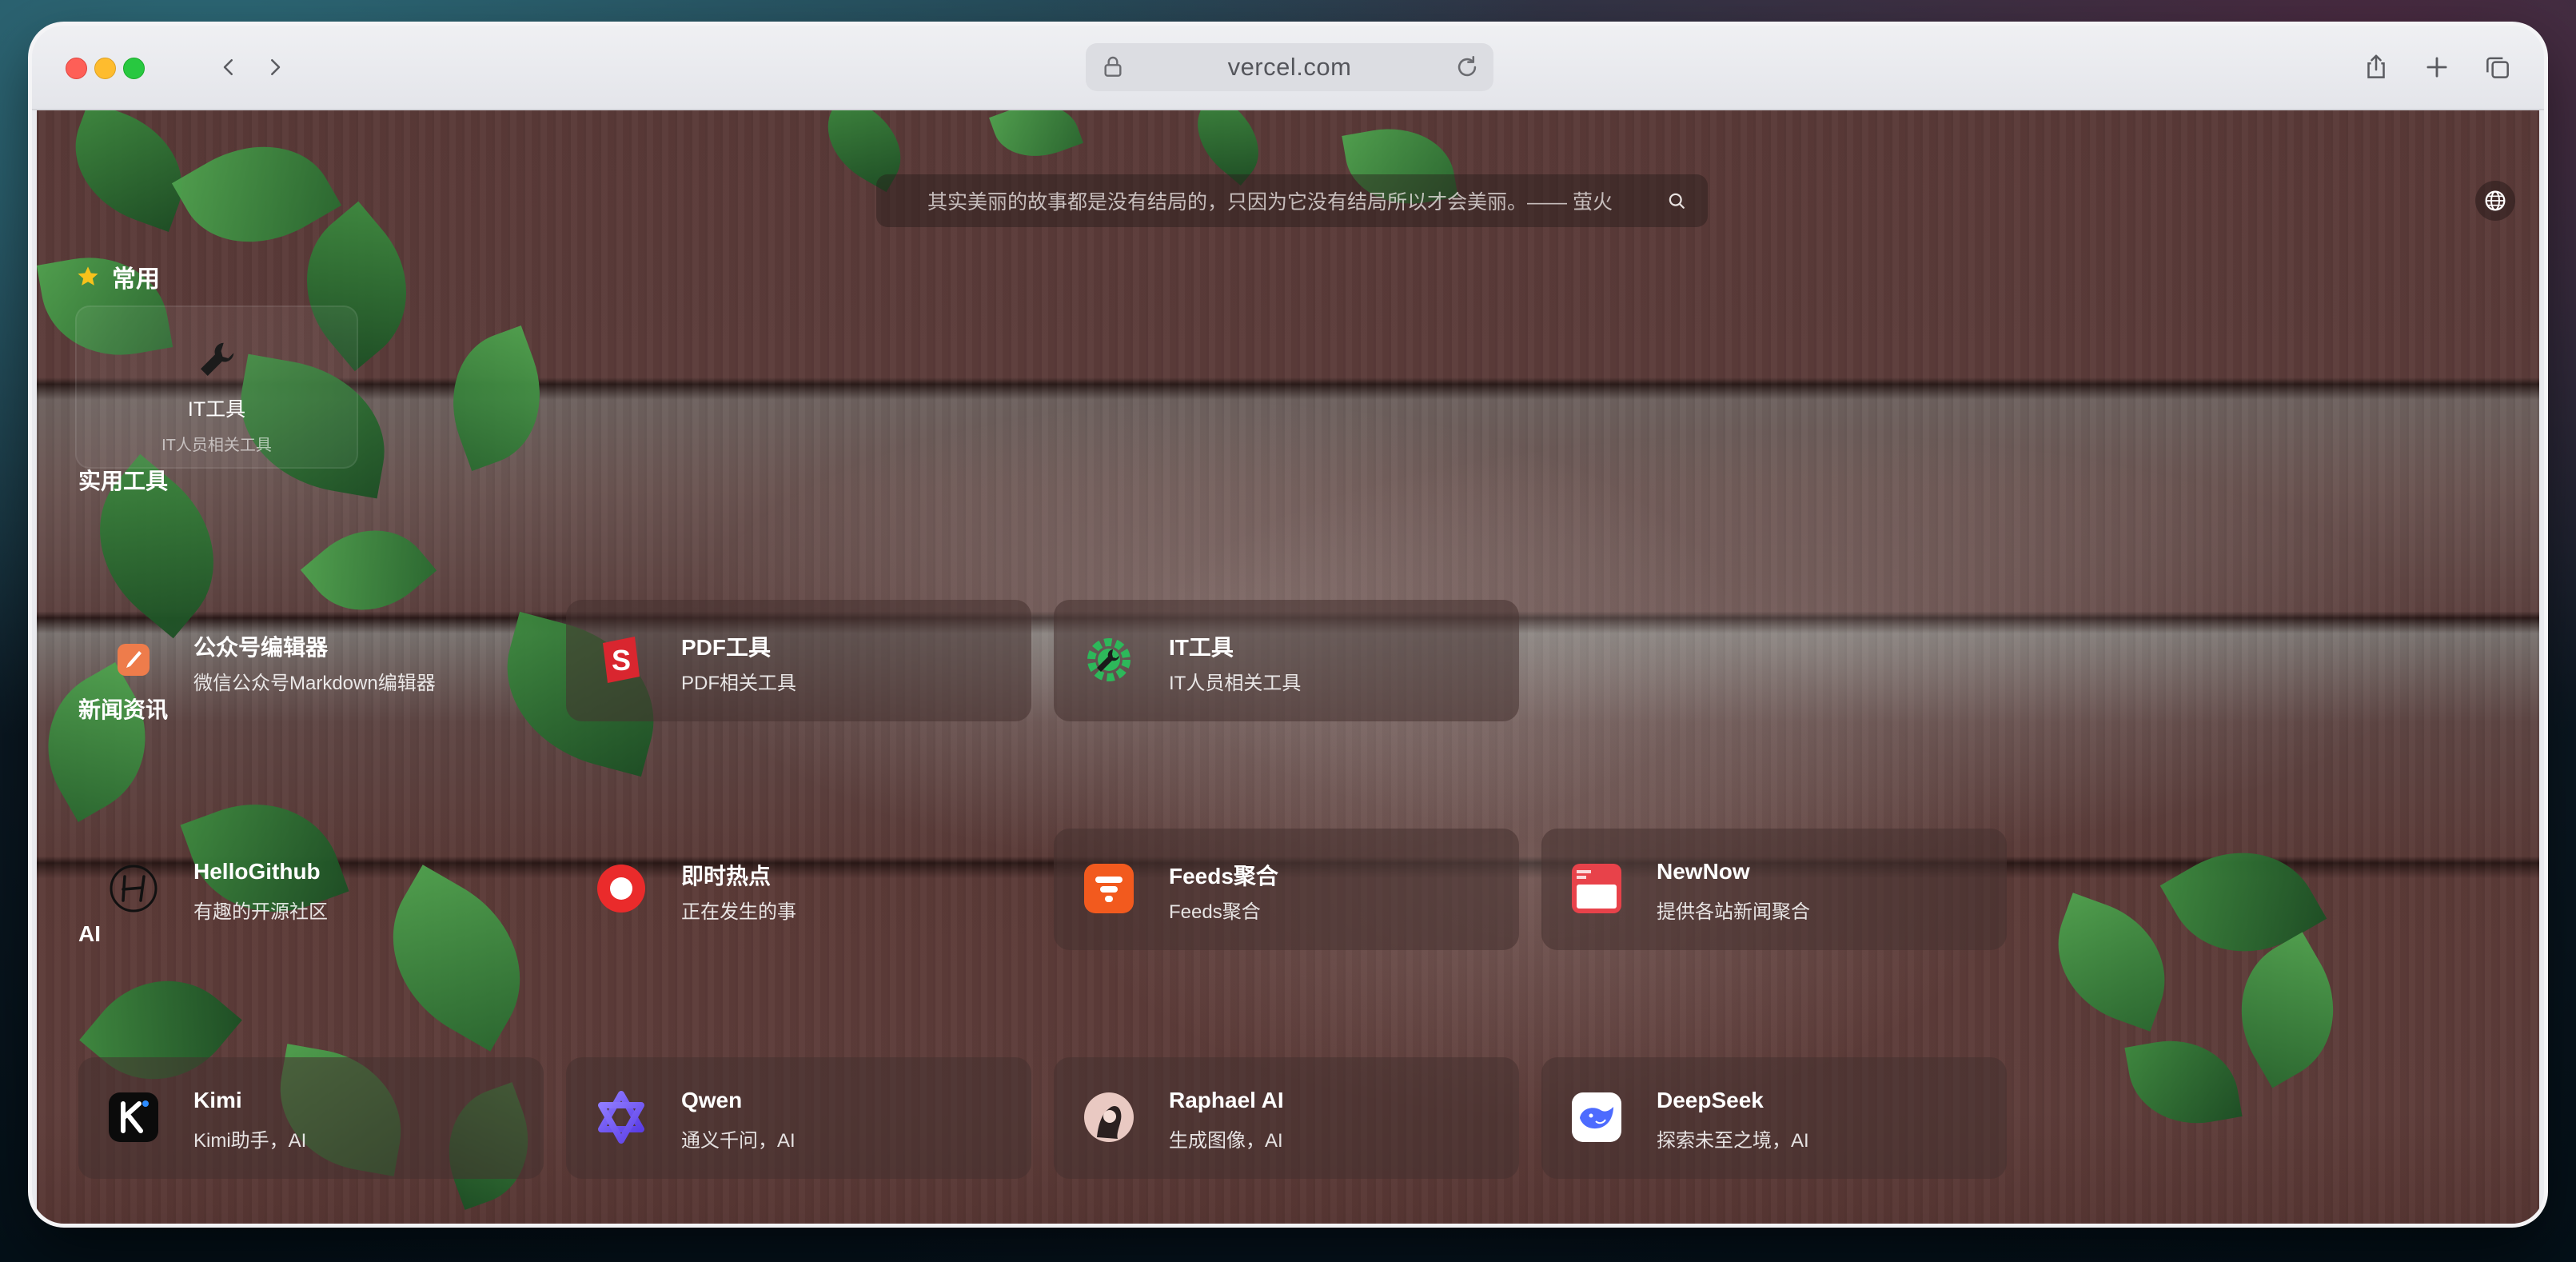  Describe the element at coordinates (738, 683) in the screenshot. I see `card-desc: PDF相关工具` at that location.